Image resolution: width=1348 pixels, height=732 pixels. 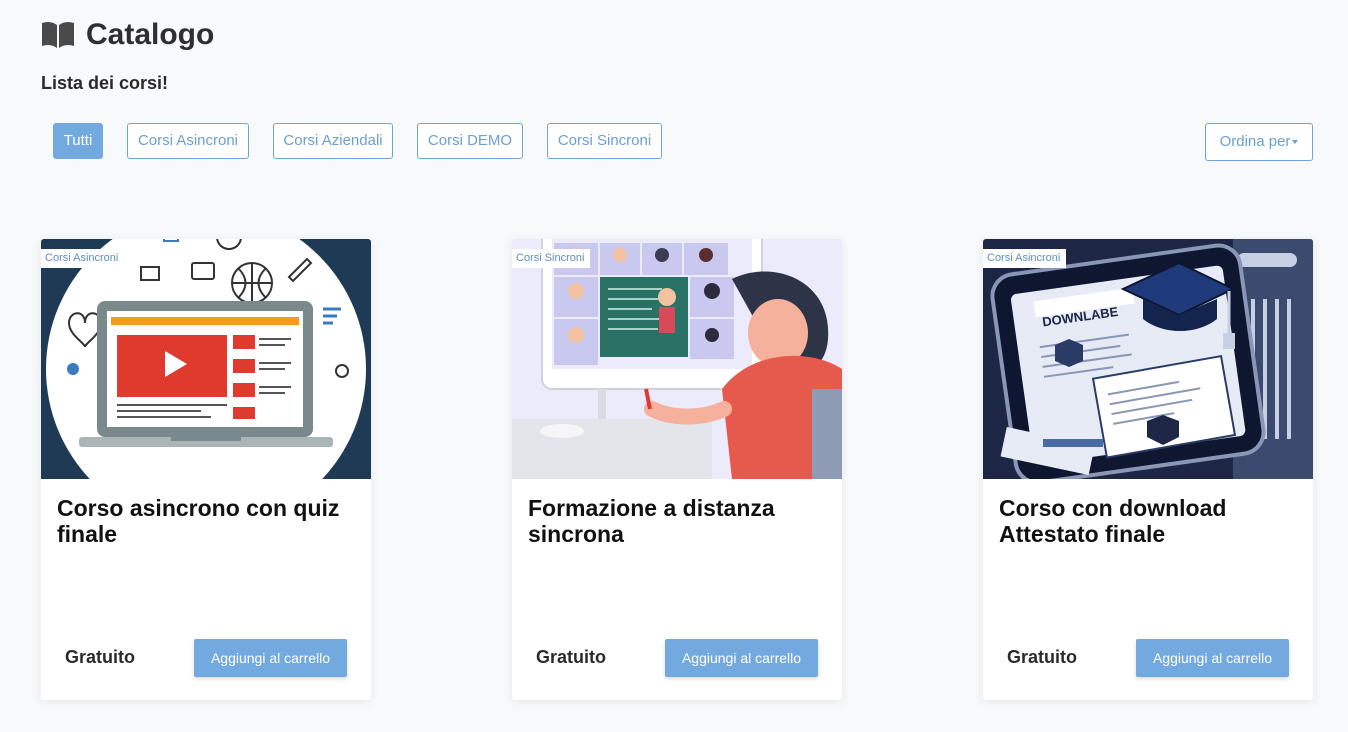 I want to click on course-image: Corsi Sincroni, so click(x=677, y=359).